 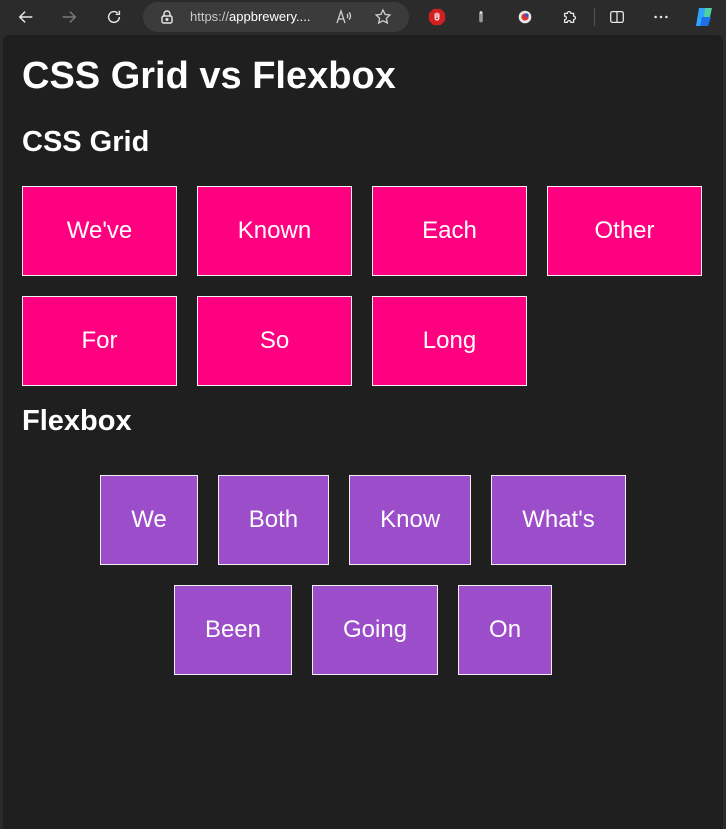 I want to click on grid-item: For, so click(x=99, y=341).